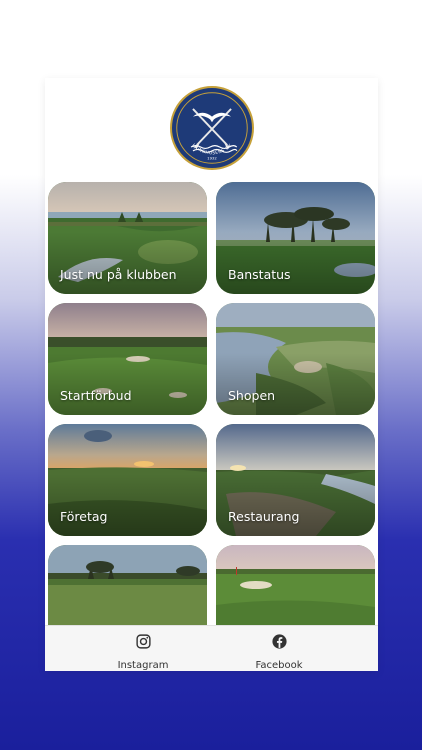  I want to click on bottom-tab-bar: Instagram Facebook, so click(211, 648).